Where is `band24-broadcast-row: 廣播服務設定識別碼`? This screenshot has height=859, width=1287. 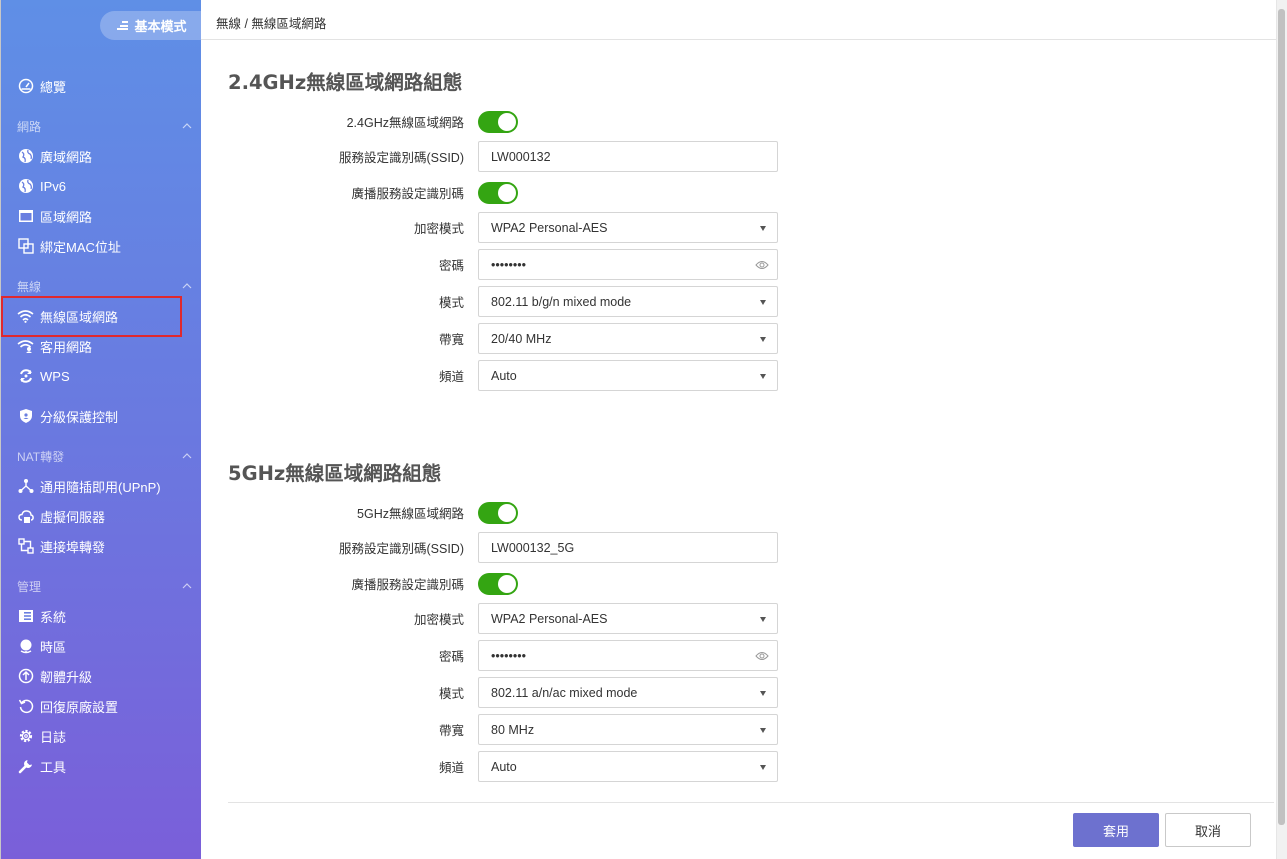 band24-broadcast-row: 廣播服務設定識別碼 is located at coordinates (505, 192).